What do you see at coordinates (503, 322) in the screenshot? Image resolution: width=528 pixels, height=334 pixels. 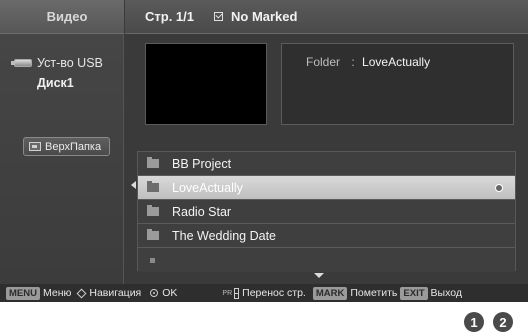 I see `callout-2: 2` at bounding box center [503, 322].